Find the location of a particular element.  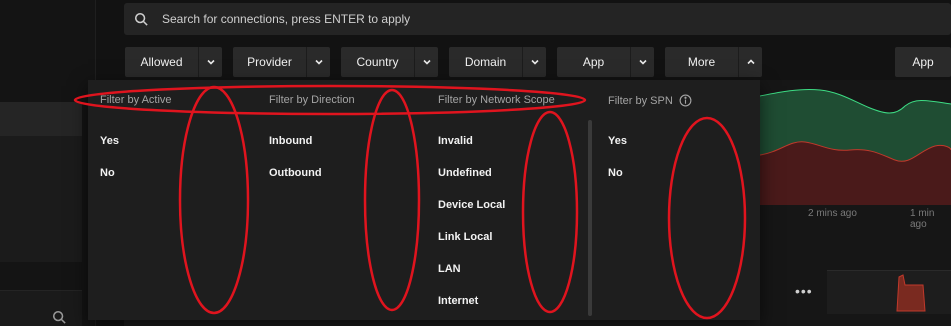

sidebar is located at coordinates (48, 163).